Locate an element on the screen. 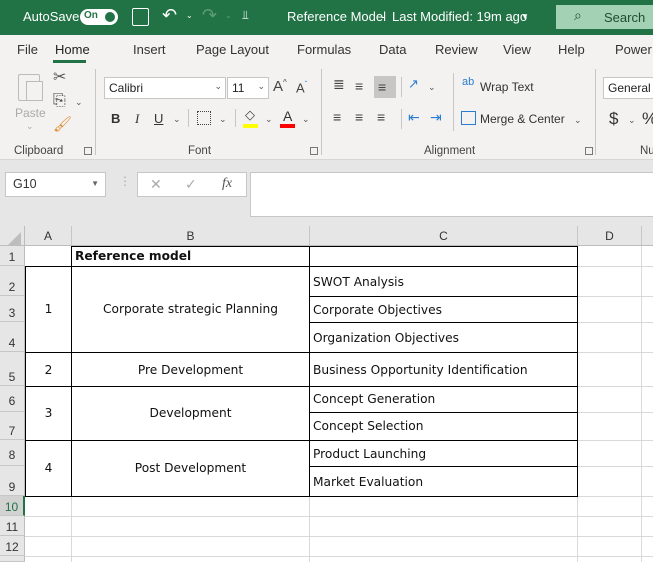 The width and height of the screenshot is (653, 562). decrease-indent-icon: ⇤ is located at coordinates (414, 117).